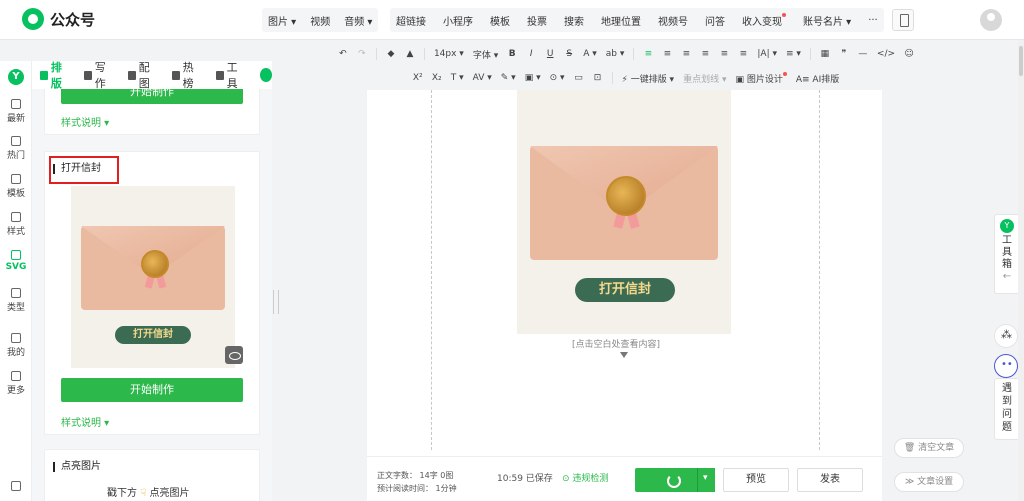  What do you see at coordinates (667, 54) in the screenshot?
I see `align-center-icon: ≡` at bounding box center [667, 54].